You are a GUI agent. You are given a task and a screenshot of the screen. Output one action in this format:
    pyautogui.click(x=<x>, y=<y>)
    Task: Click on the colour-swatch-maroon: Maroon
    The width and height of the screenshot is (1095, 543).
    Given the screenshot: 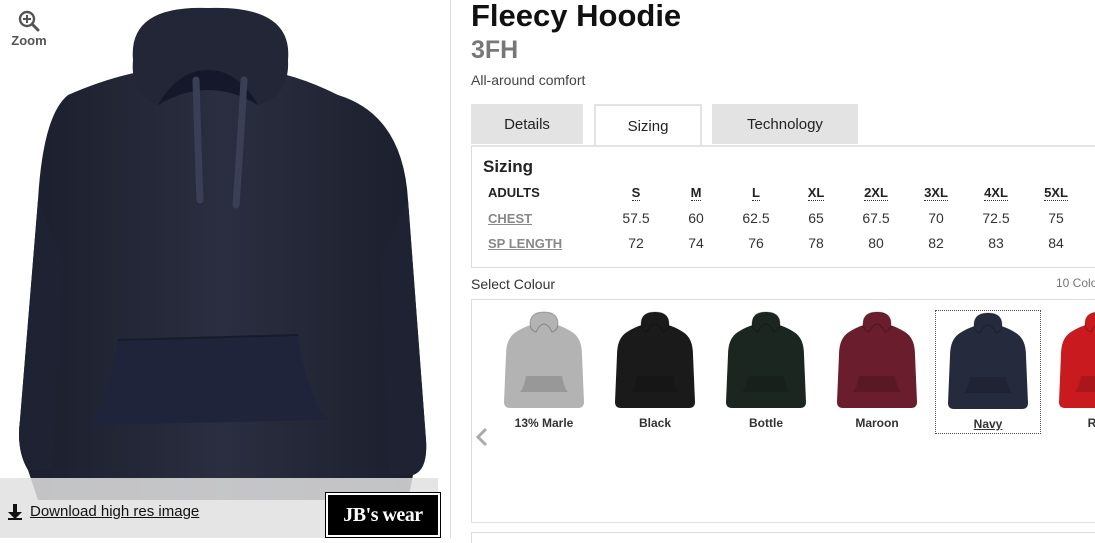 What is the action you would take?
    pyautogui.click(x=877, y=372)
    